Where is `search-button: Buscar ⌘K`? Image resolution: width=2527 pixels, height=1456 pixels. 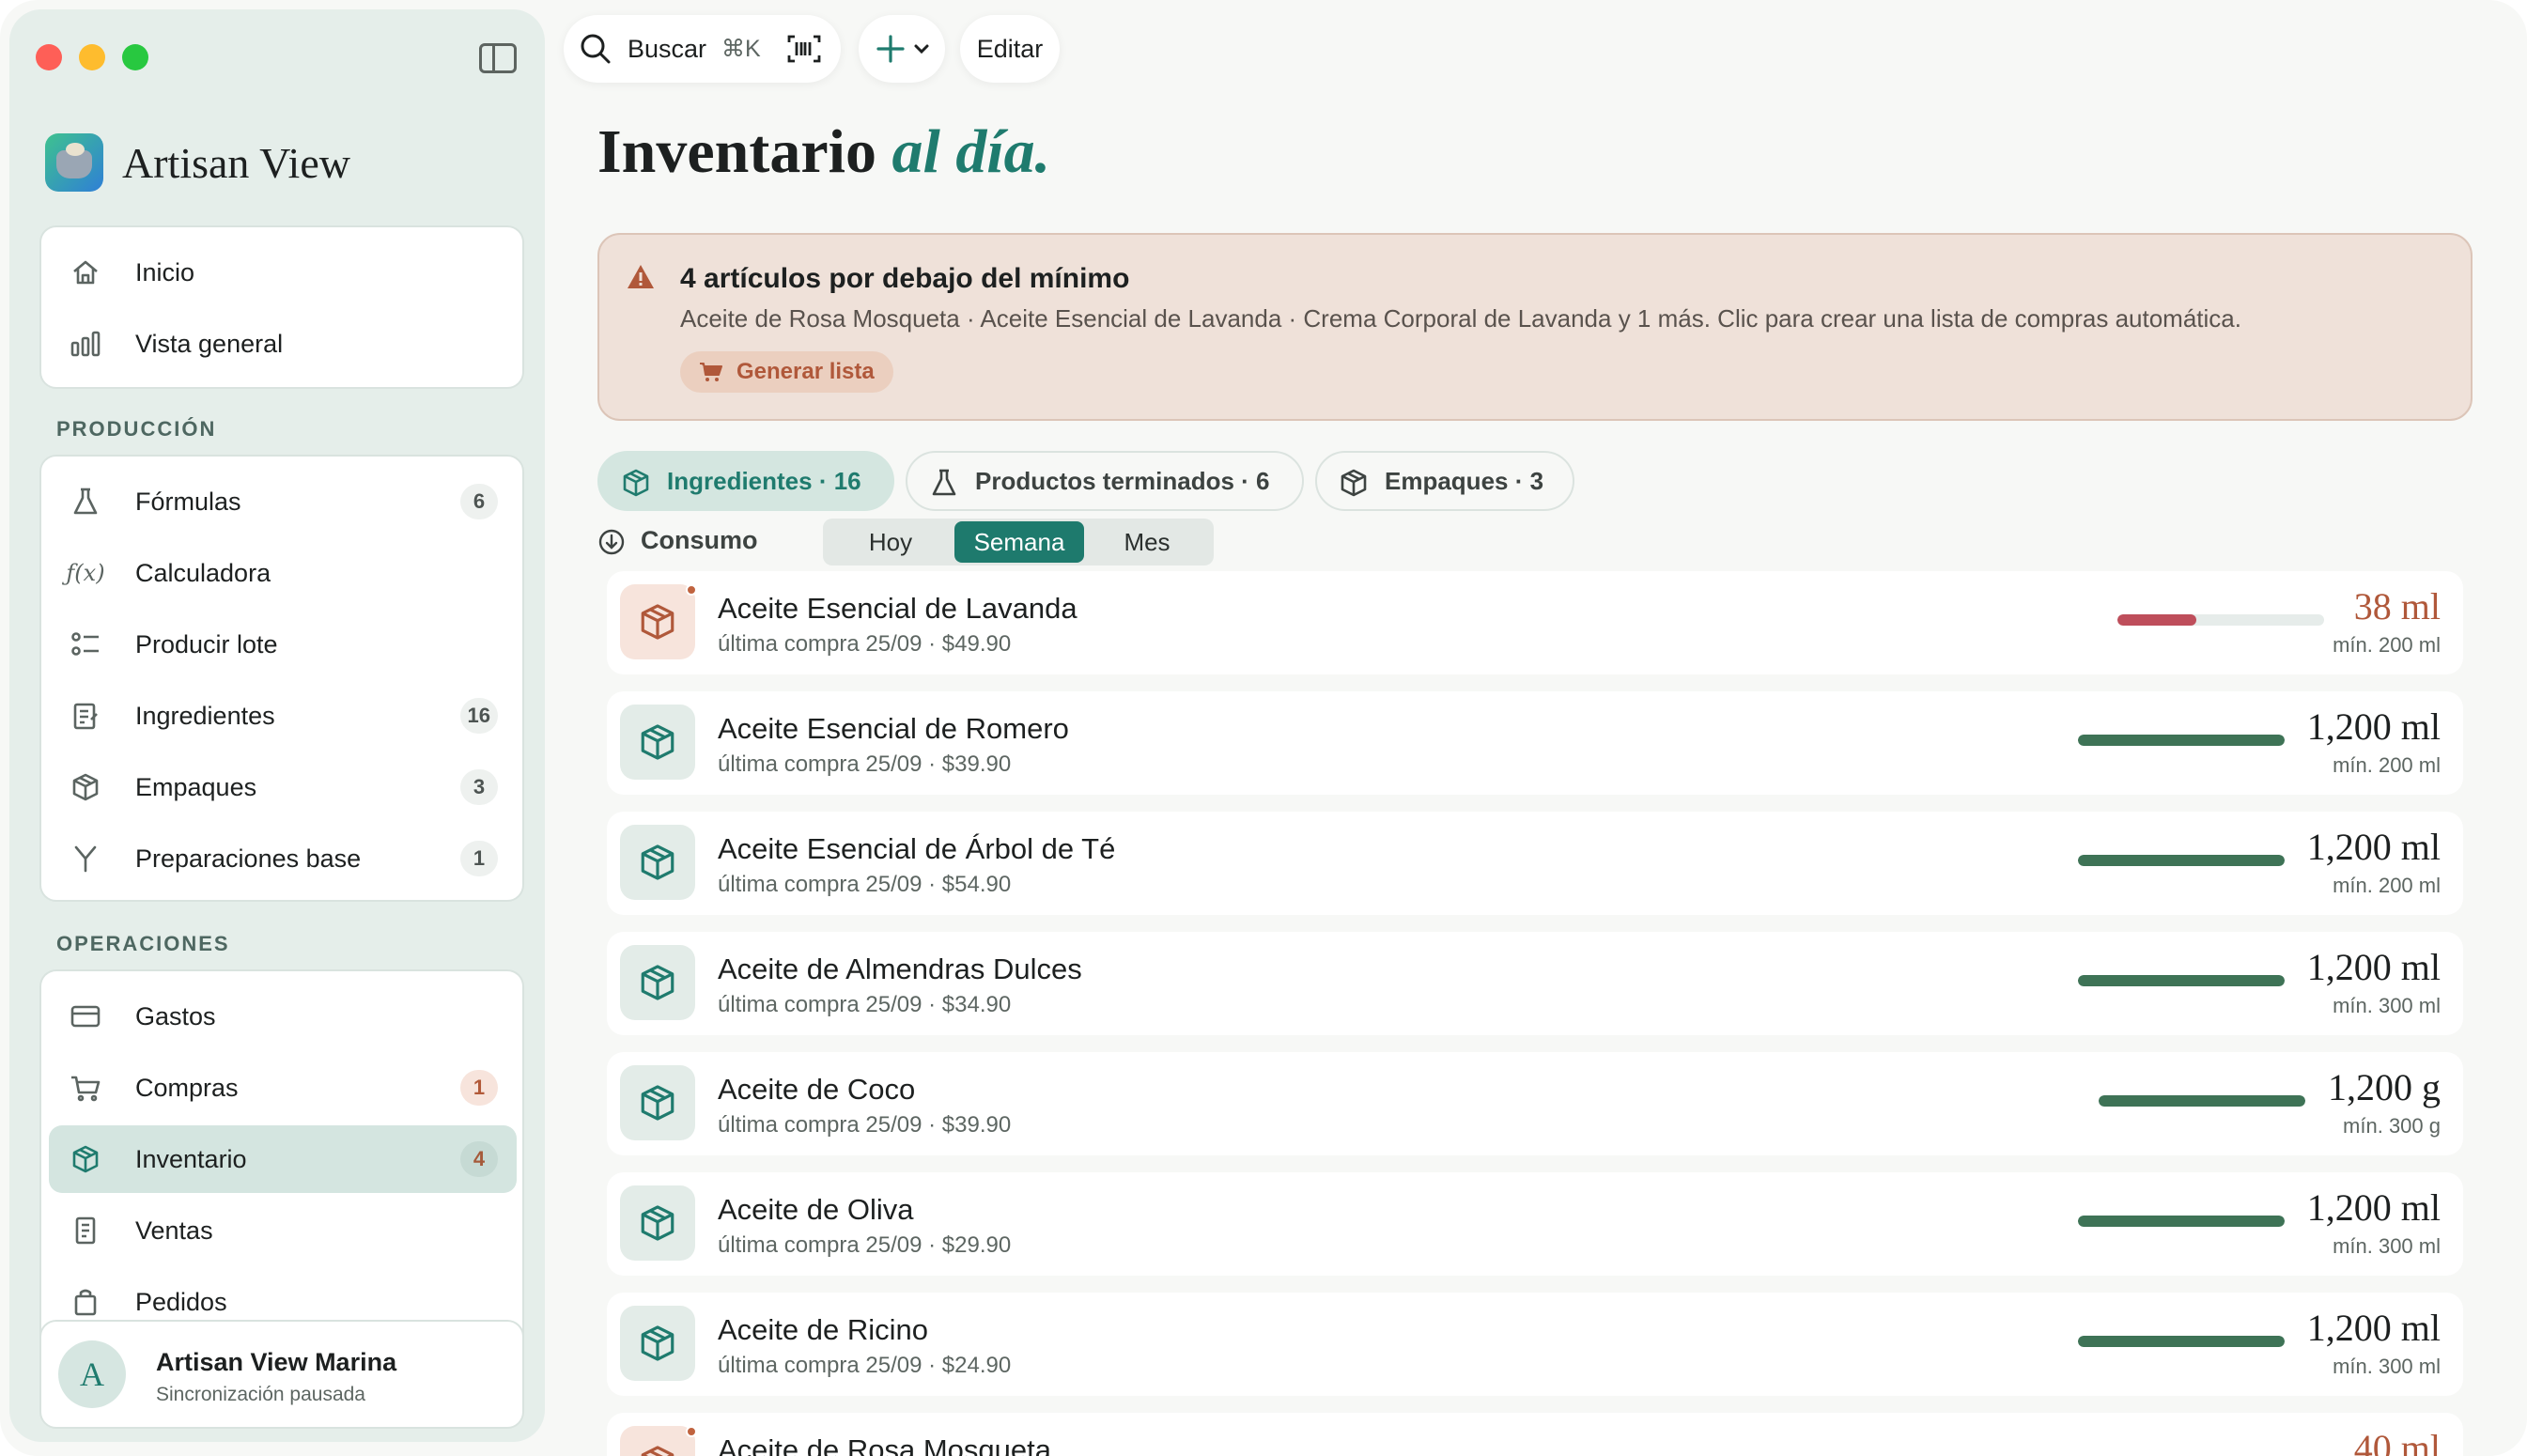 search-button: Buscar ⌘K is located at coordinates (702, 49).